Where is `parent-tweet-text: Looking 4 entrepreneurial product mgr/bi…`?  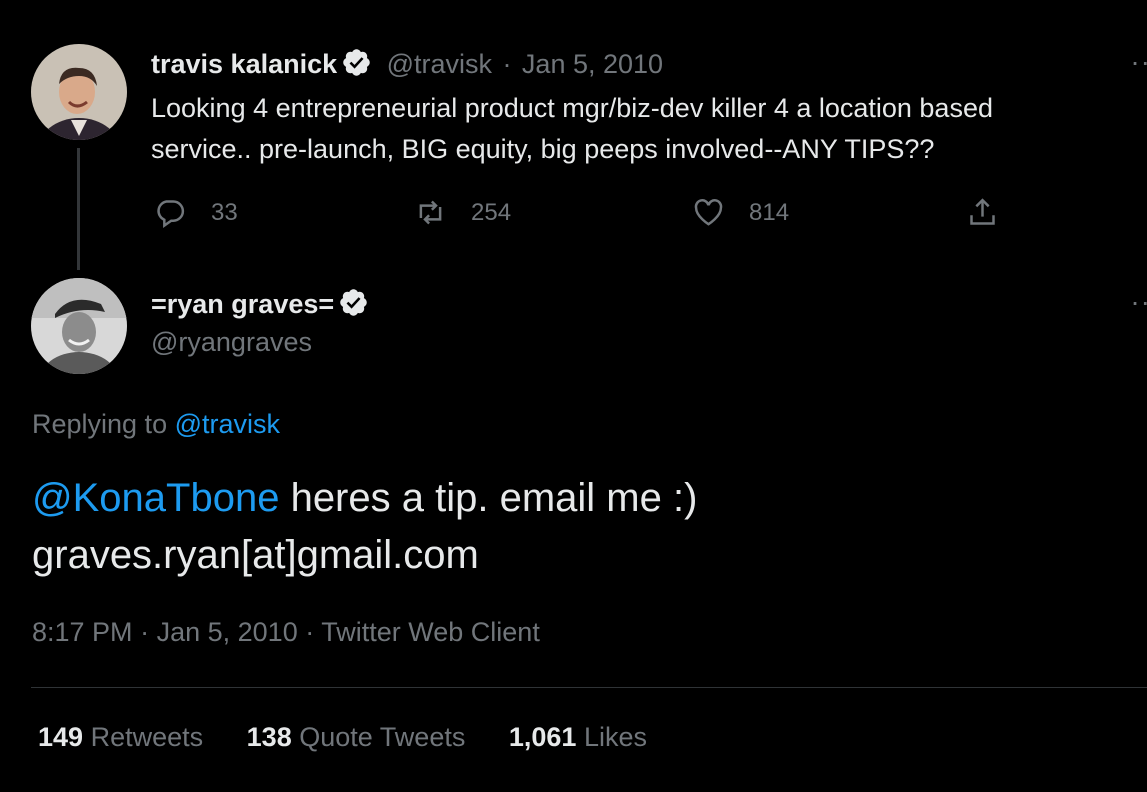 parent-tweet-text: Looking 4 entrepreneurial product mgr/bi… is located at coordinates (646, 129).